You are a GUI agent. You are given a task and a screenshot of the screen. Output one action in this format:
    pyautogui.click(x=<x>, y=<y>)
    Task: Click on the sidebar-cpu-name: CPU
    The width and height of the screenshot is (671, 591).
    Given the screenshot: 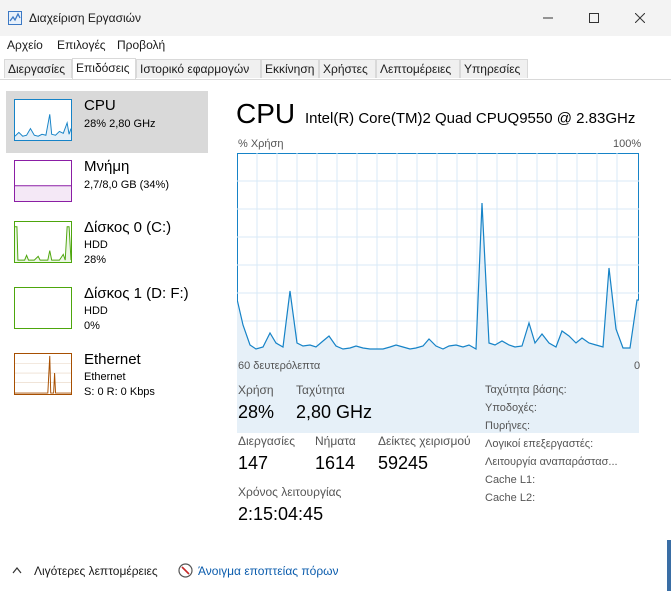 What is the action you would take?
    pyautogui.click(x=100, y=105)
    